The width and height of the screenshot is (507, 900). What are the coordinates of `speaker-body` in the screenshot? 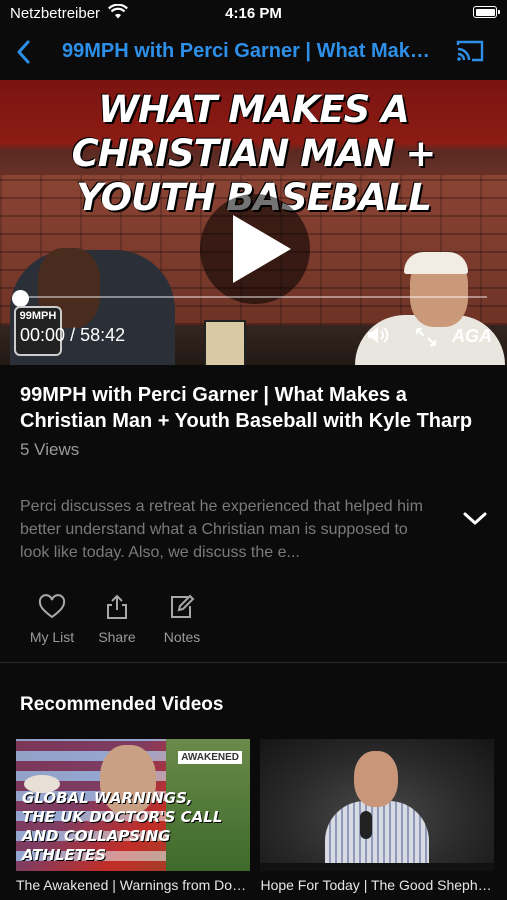 It's located at (377, 836).